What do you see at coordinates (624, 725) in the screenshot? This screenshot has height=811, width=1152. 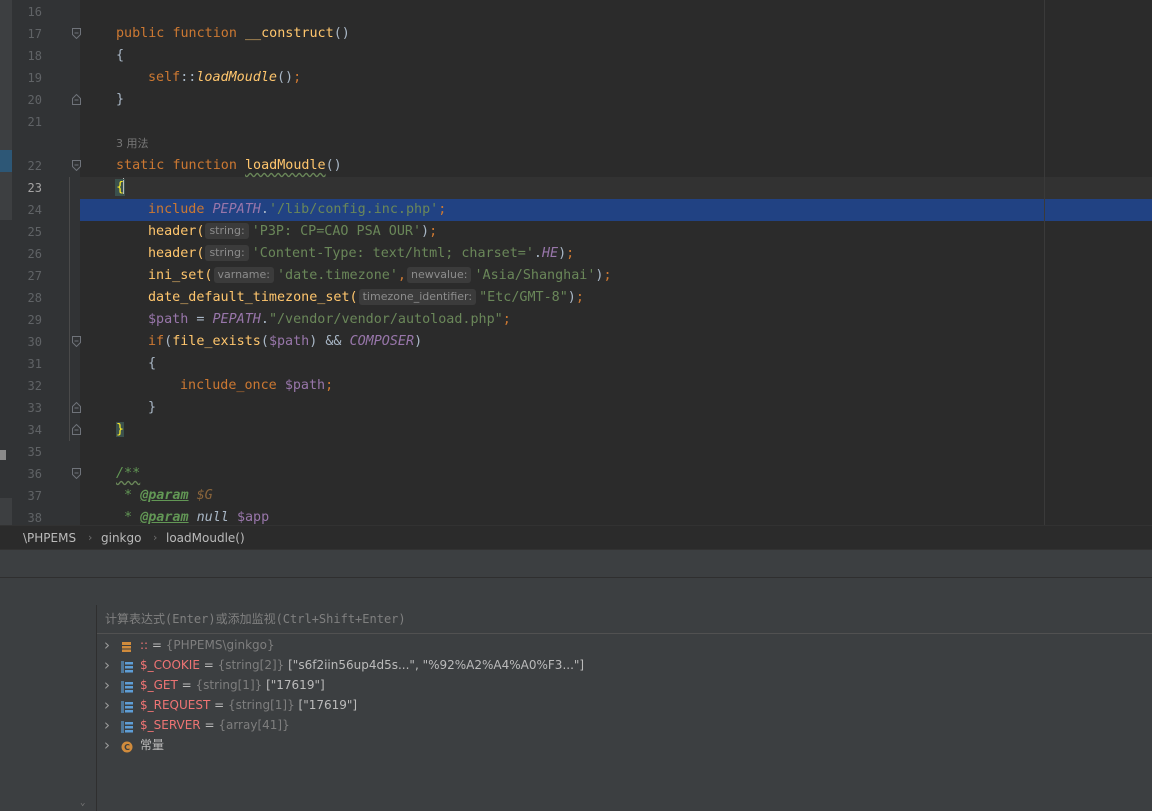 I see `variable-row: › $_SERVER = {array[41]}` at bounding box center [624, 725].